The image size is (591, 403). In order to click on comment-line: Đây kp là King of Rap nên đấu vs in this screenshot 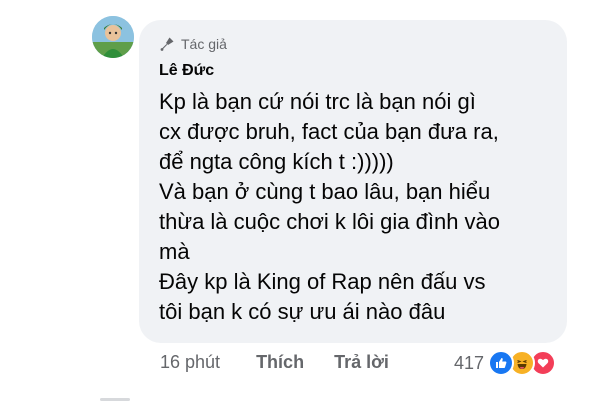, I will do `click(322, 281)`.